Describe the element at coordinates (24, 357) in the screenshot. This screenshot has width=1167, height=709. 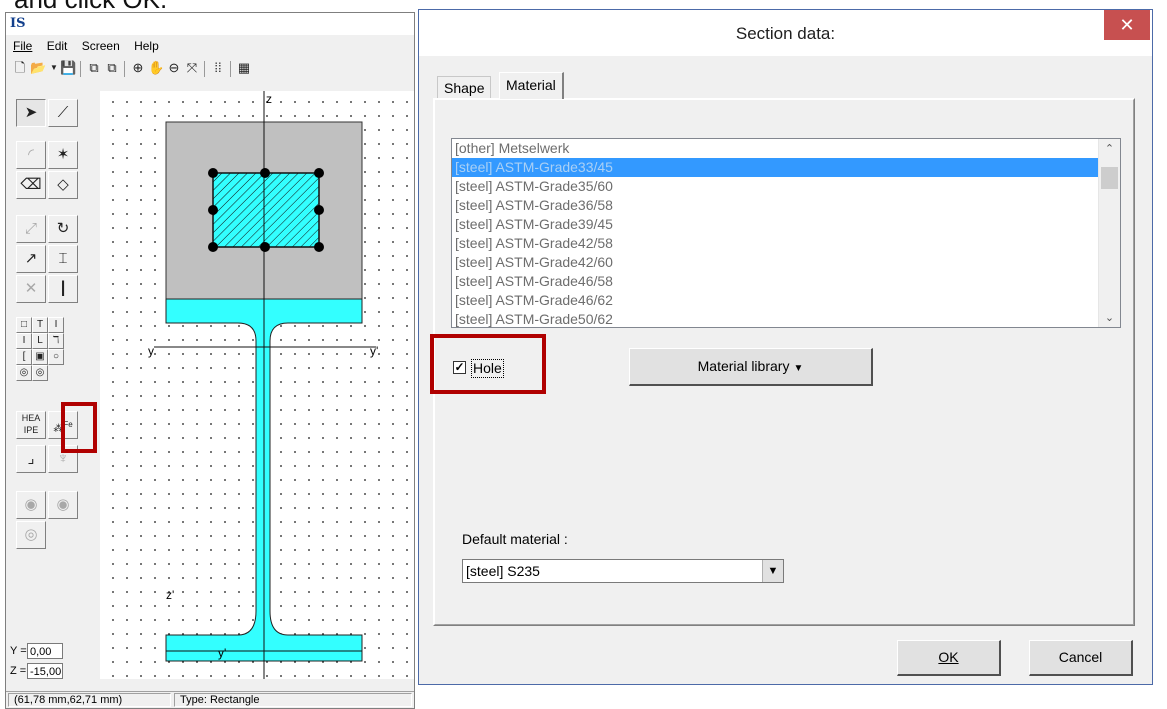
I see `c-shape-icon: [` at that location.